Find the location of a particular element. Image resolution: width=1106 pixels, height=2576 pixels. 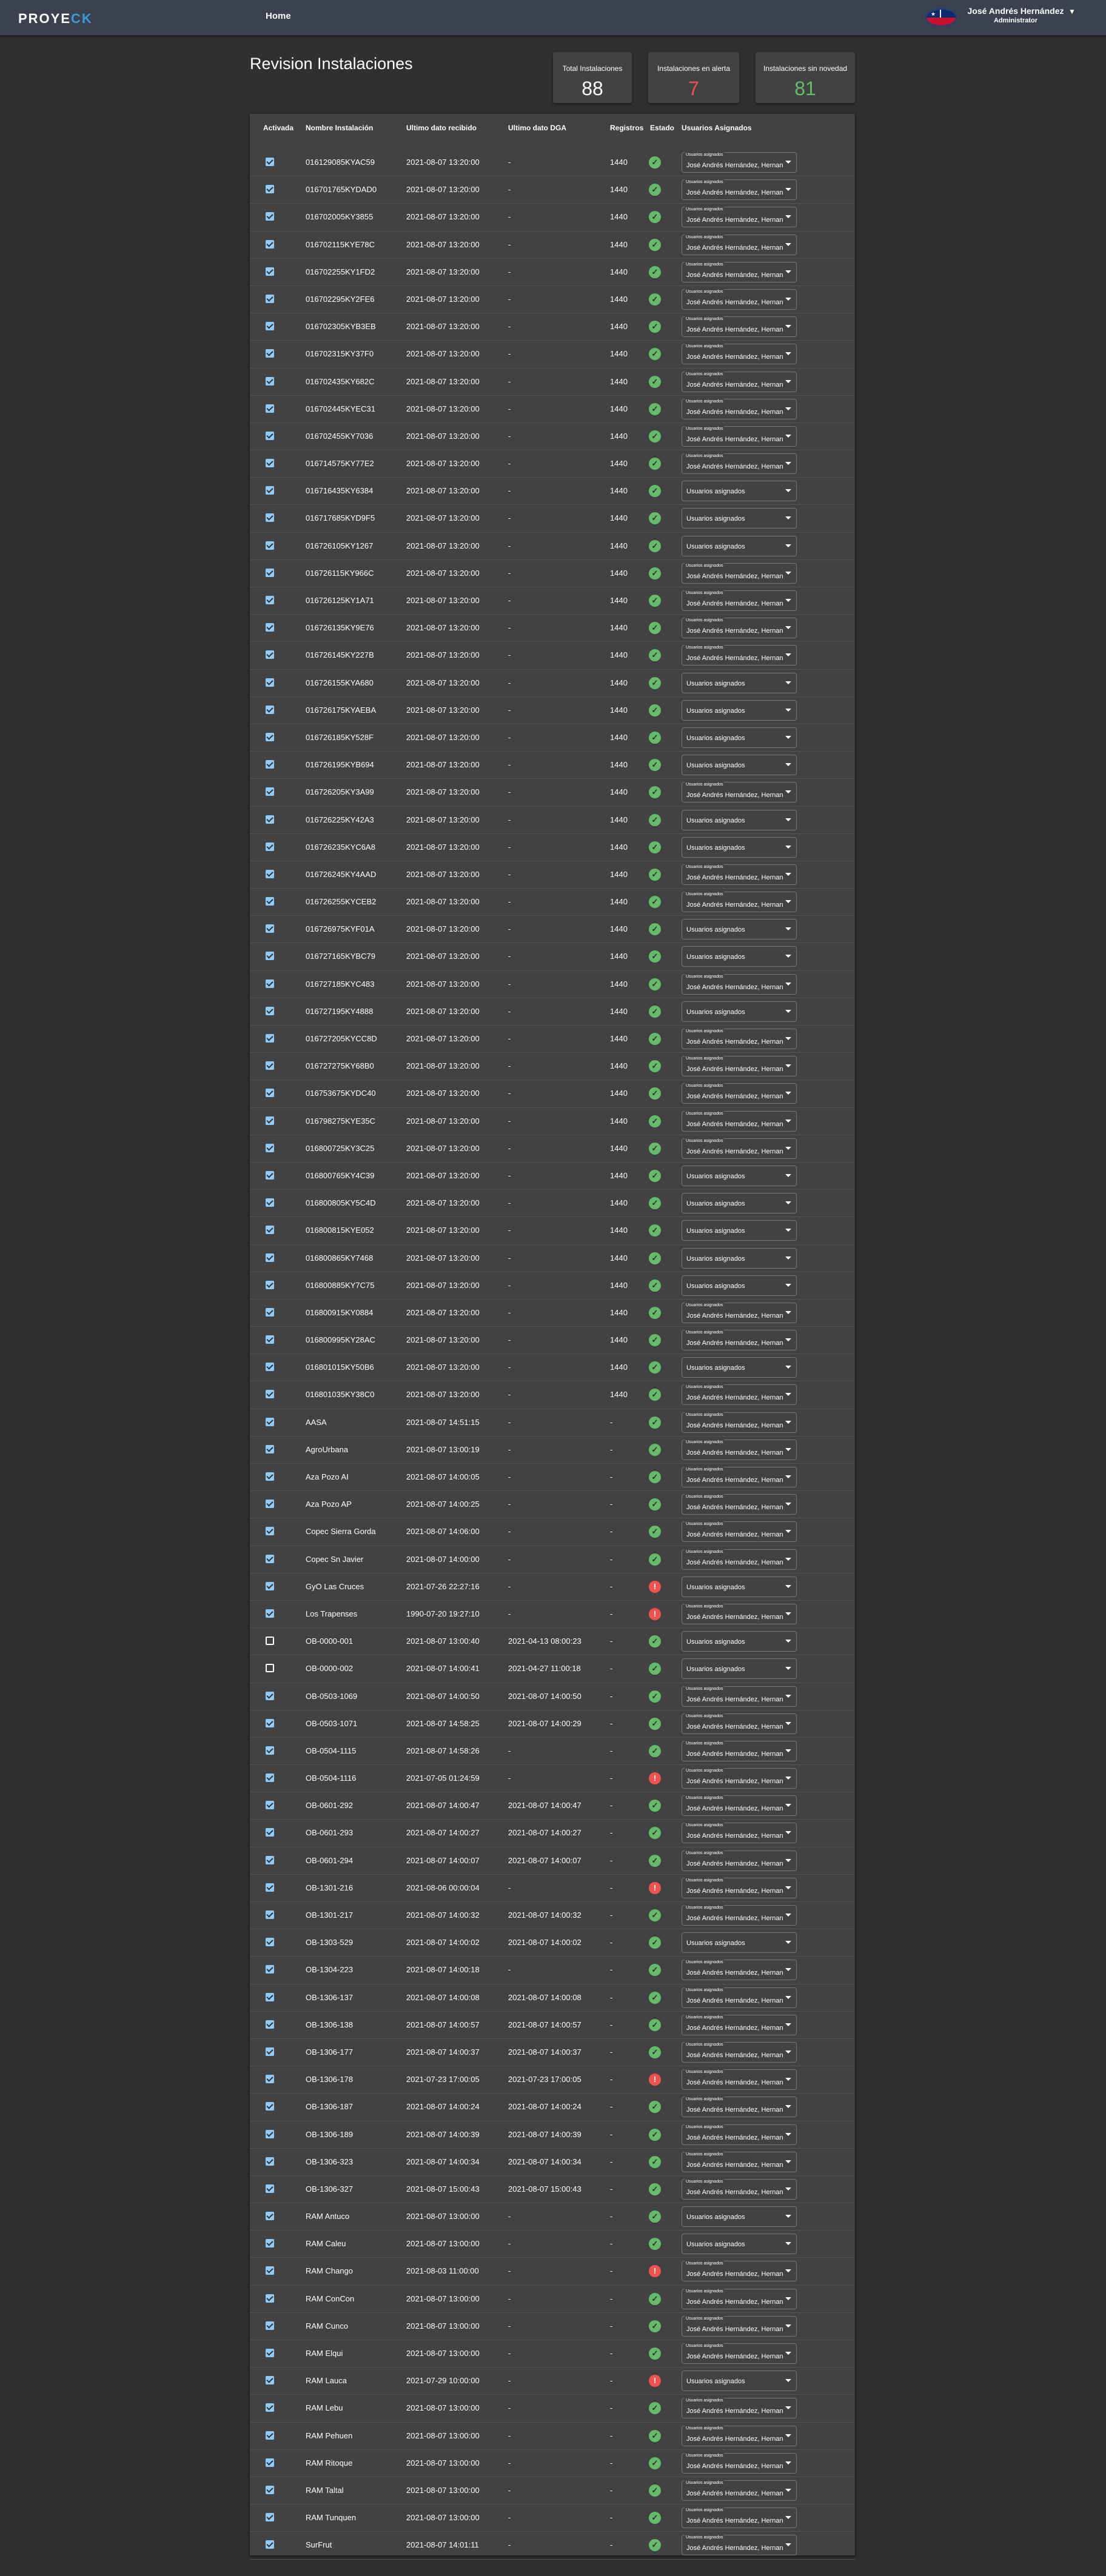

chile-flag-icon: ★ is located at coordinates (941, 17).